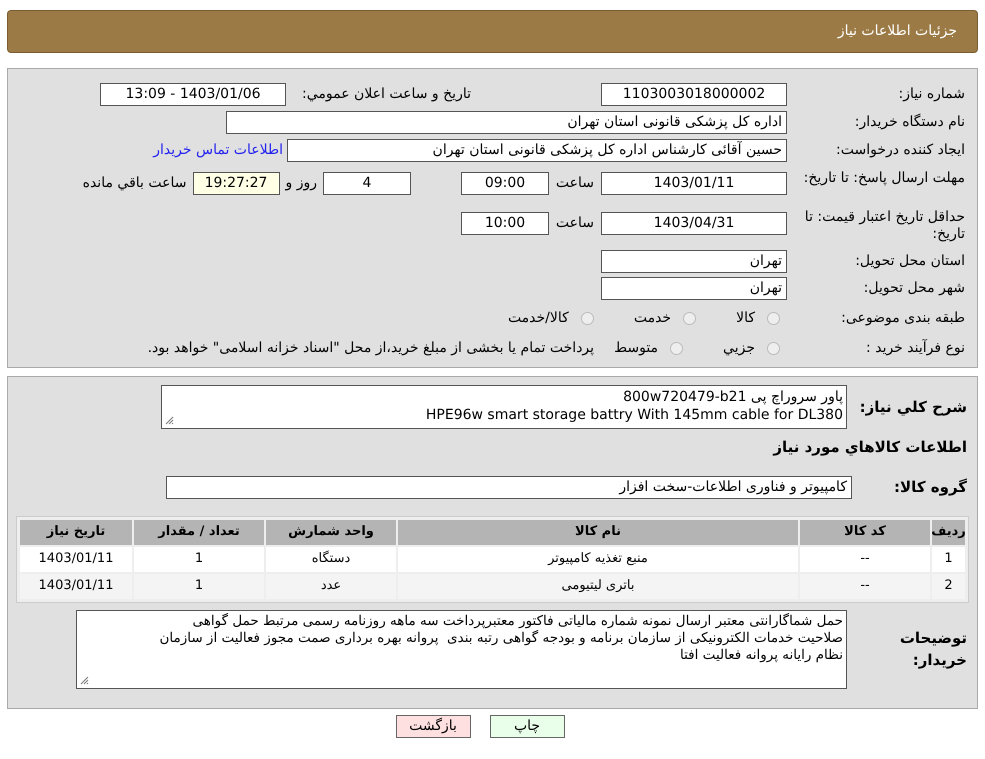  What do you see at coordinates (218, 150) in the screenshot?
I see `contact-link: اطلاعات تماس خريدار` at bounding box center [218, 150].